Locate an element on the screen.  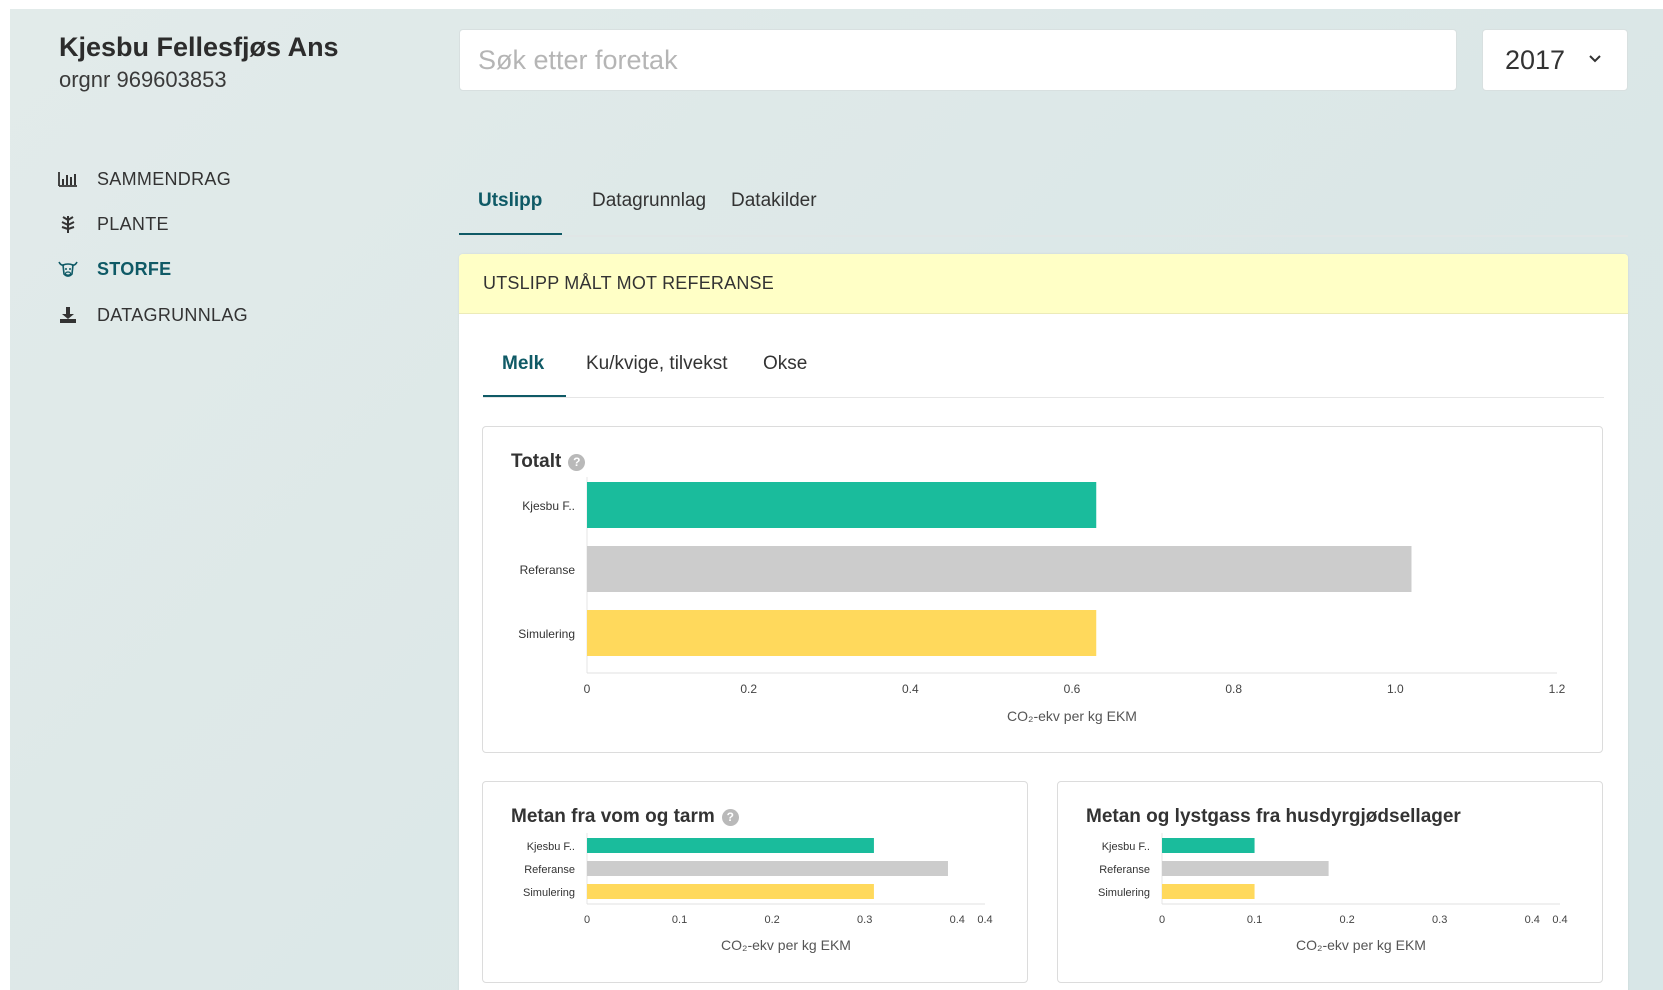
panel-header: UTSLIPP MÅLT MOT REFERANSE is located at coordinates (1043, 284).